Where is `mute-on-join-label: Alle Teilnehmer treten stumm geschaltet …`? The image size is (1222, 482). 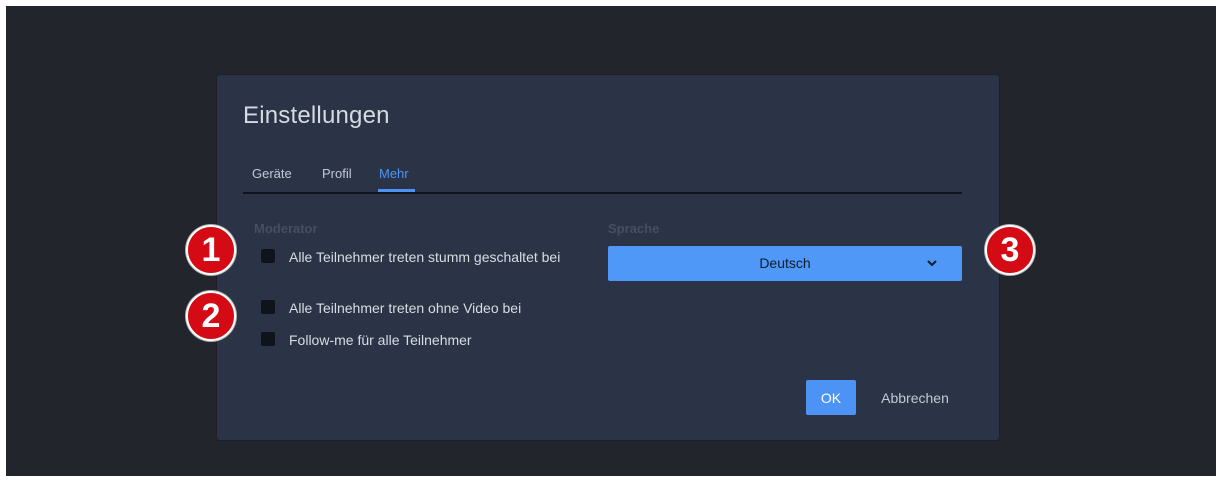
mute-on-join-label: Alle Teilnehmer treten stumm geschaltet … is located at coordinates (425, 257).